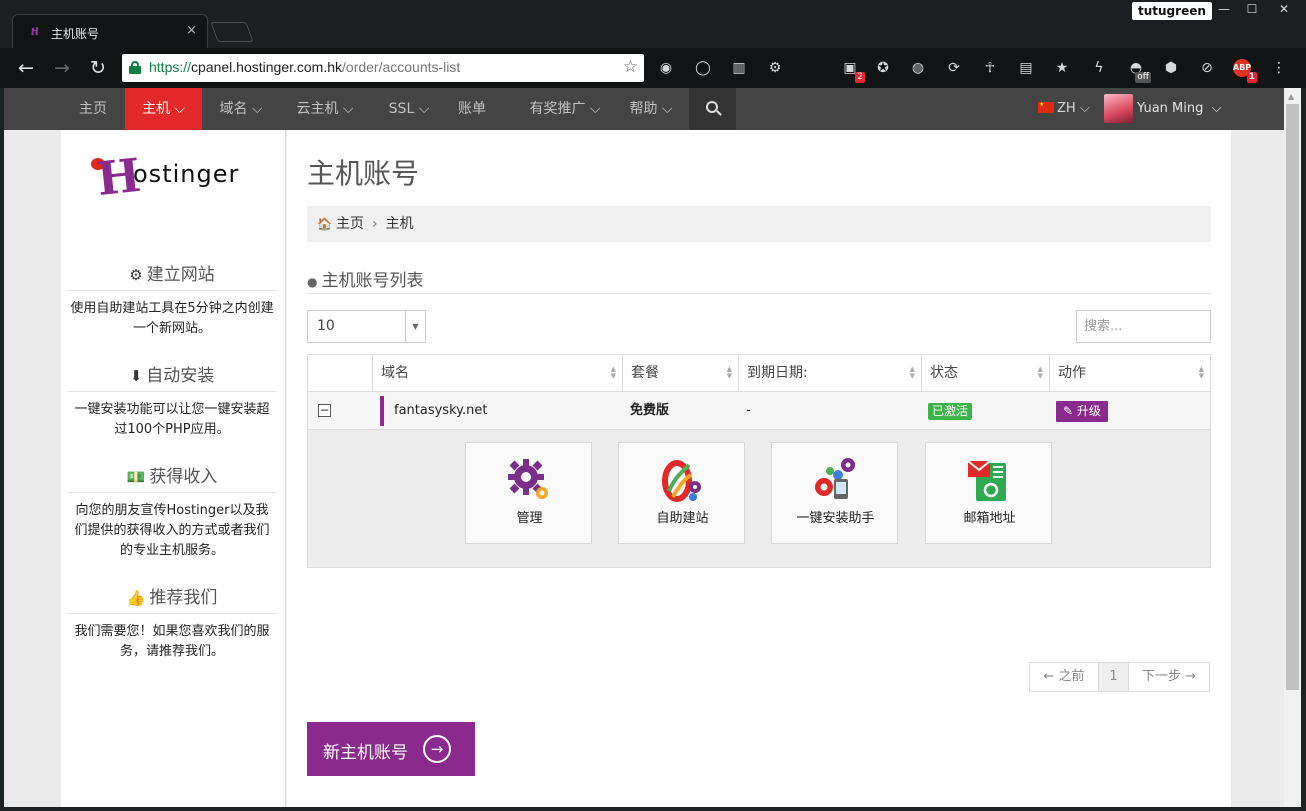 The image size is (1306, 811). What do you see at coordinates (1170, 108) in the screenshot?
I see `user-name: Yuan Ming` at bounding box center [1170, 108].